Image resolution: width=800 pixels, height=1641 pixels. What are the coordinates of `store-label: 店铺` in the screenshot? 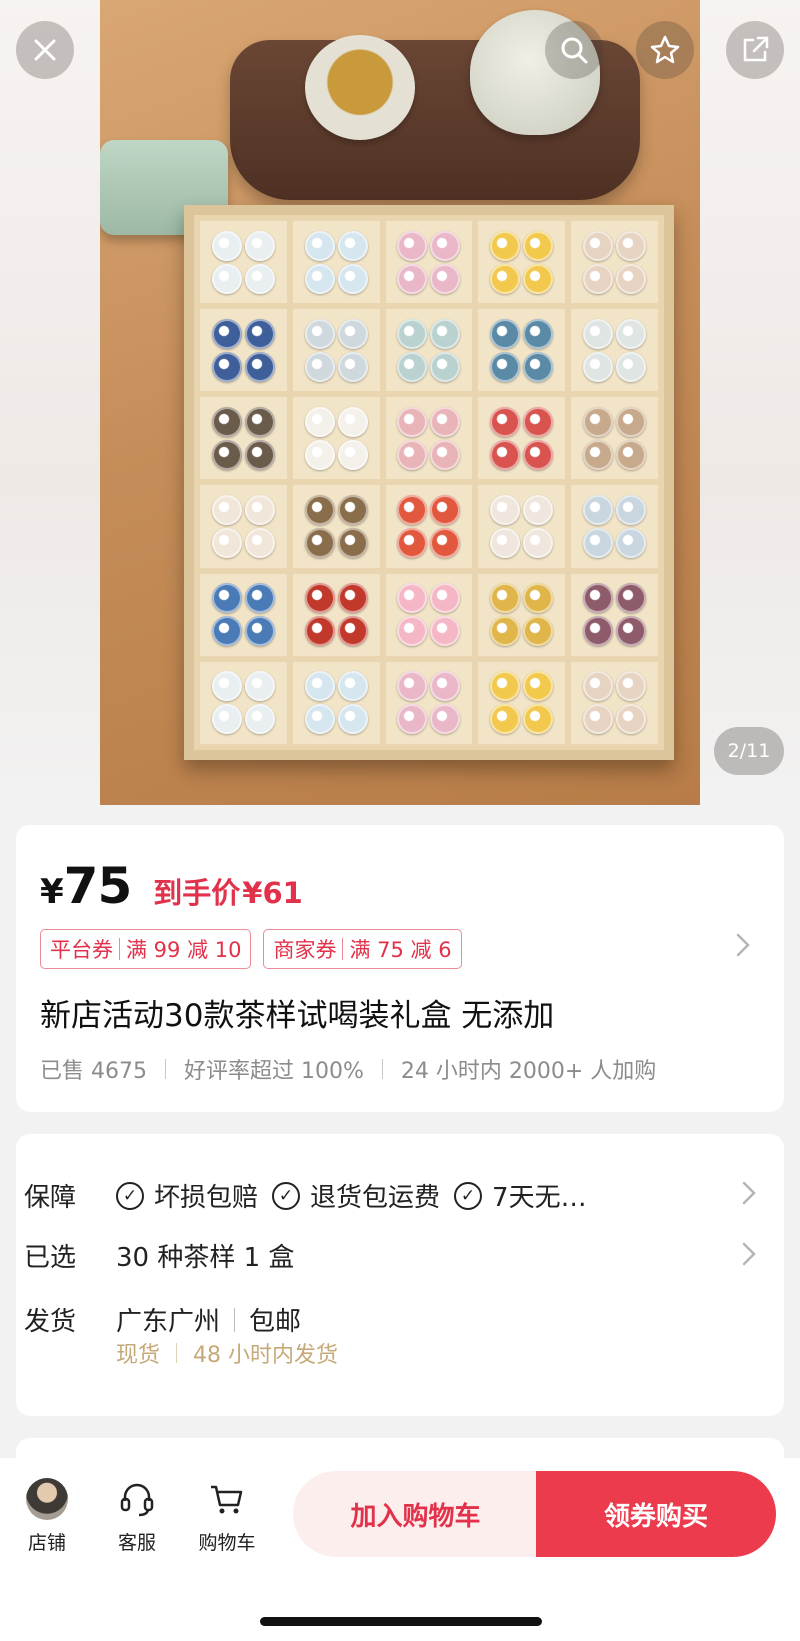 It's located at (46, 1543).